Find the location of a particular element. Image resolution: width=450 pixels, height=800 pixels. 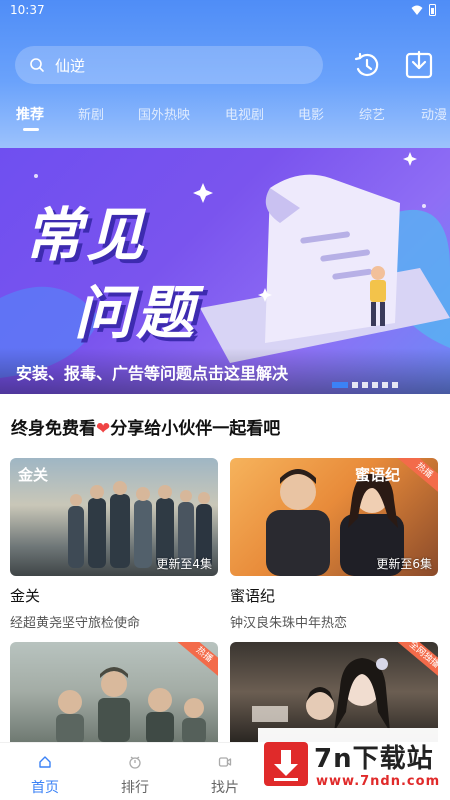

status-icons is located at coordinates (423, 10).